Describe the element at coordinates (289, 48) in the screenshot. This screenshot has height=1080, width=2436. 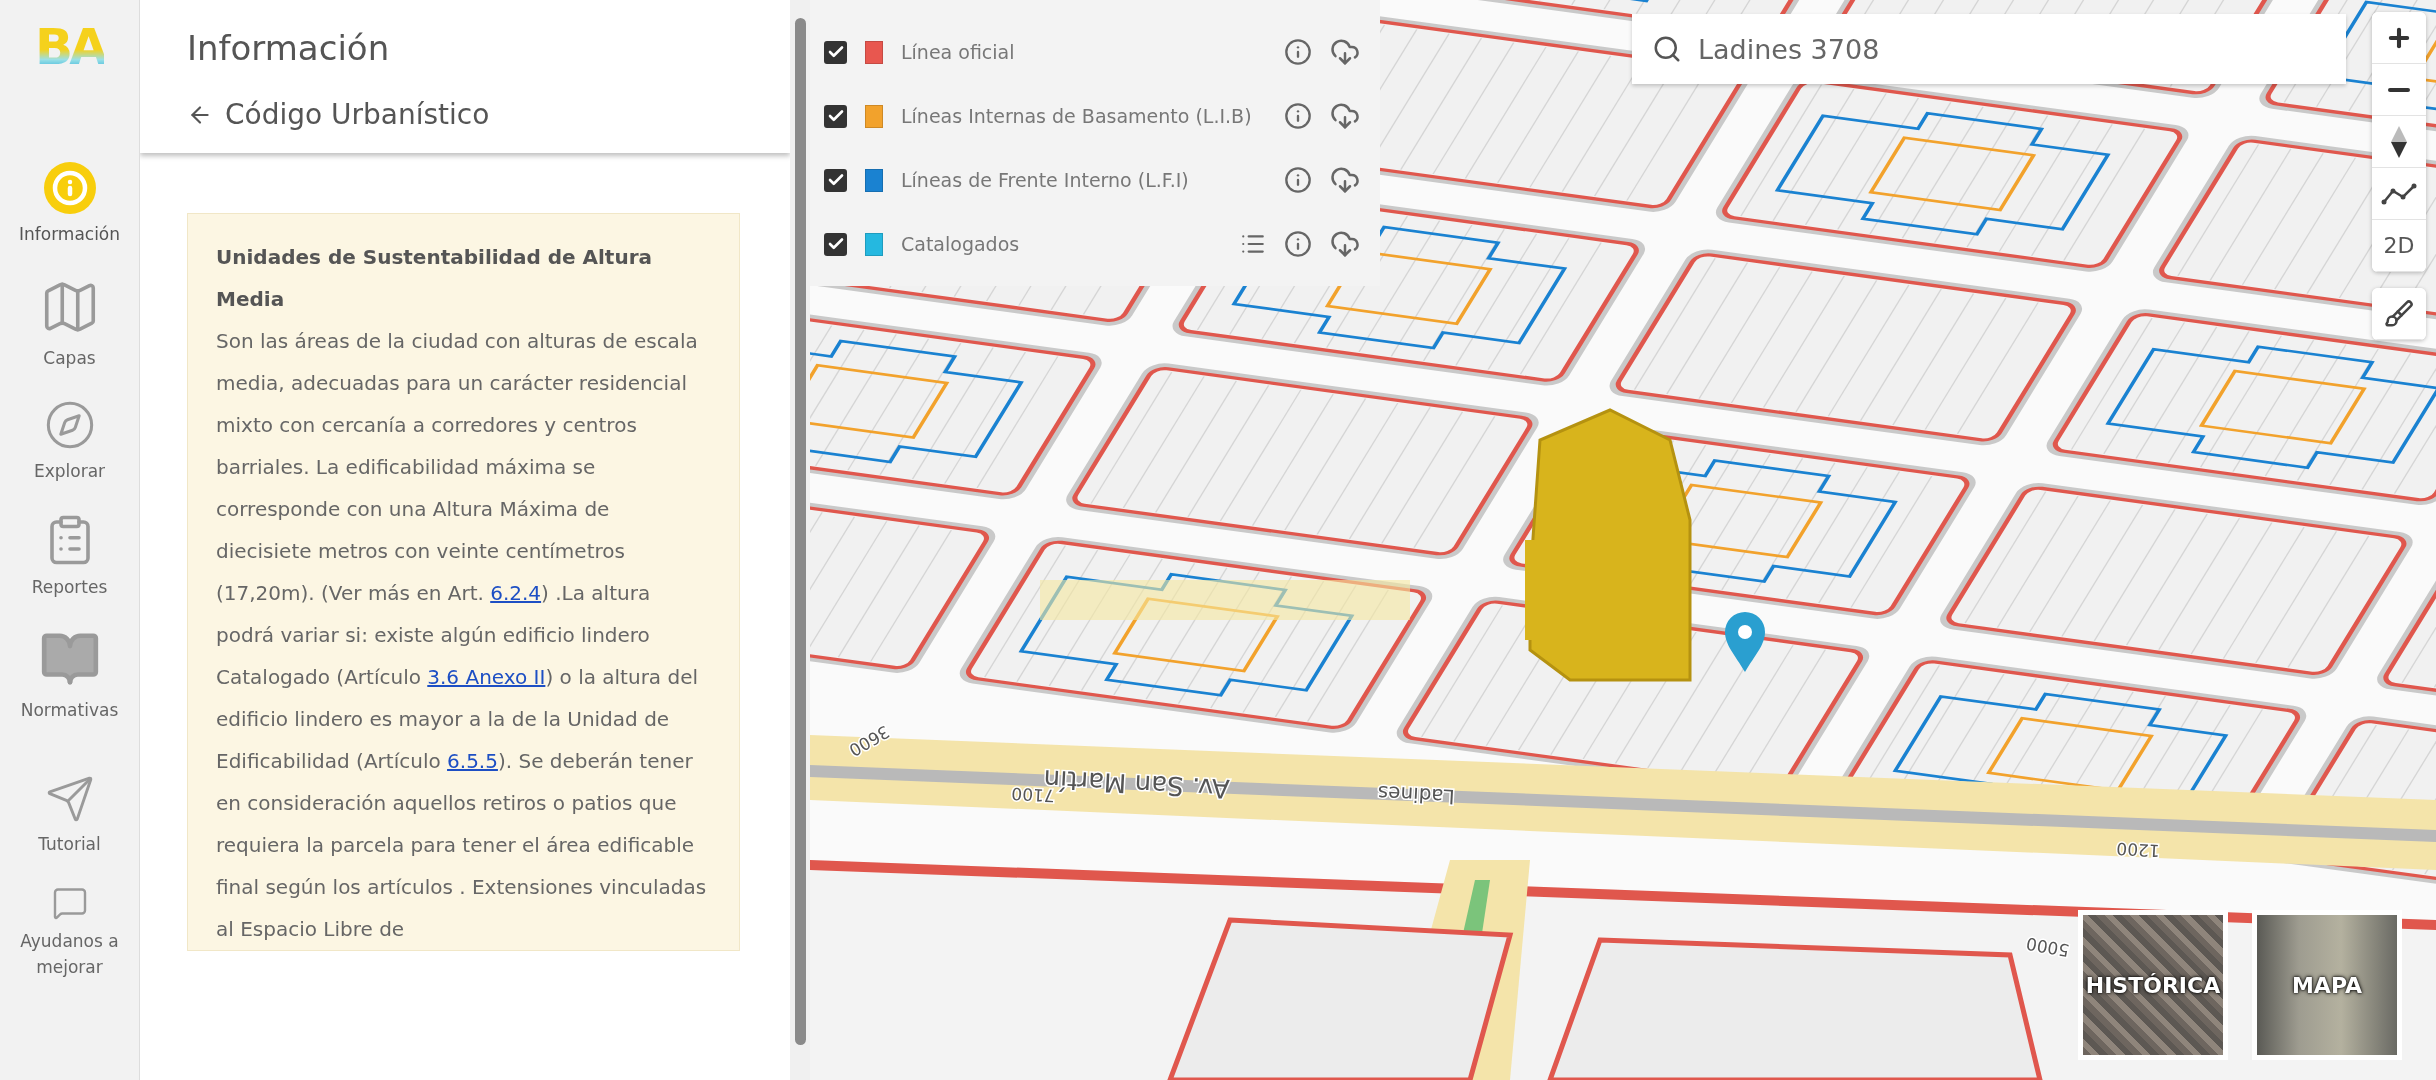
I see `panel-title: Información` at that location.